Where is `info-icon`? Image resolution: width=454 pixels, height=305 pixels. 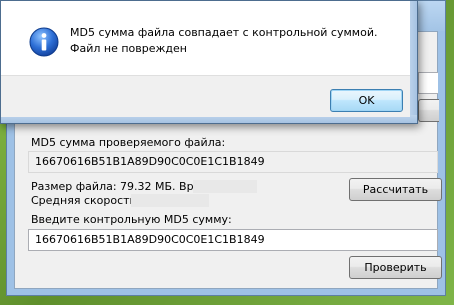 info-icon is located at coordinates (44, 42).